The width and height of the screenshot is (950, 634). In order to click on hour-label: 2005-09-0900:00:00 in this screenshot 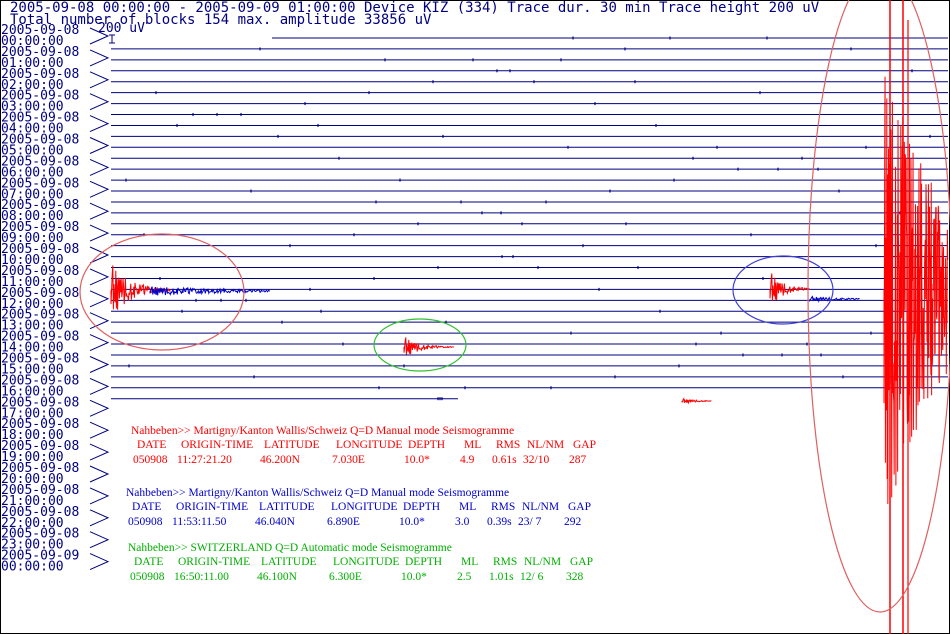, I will do `click(55, 562)`.